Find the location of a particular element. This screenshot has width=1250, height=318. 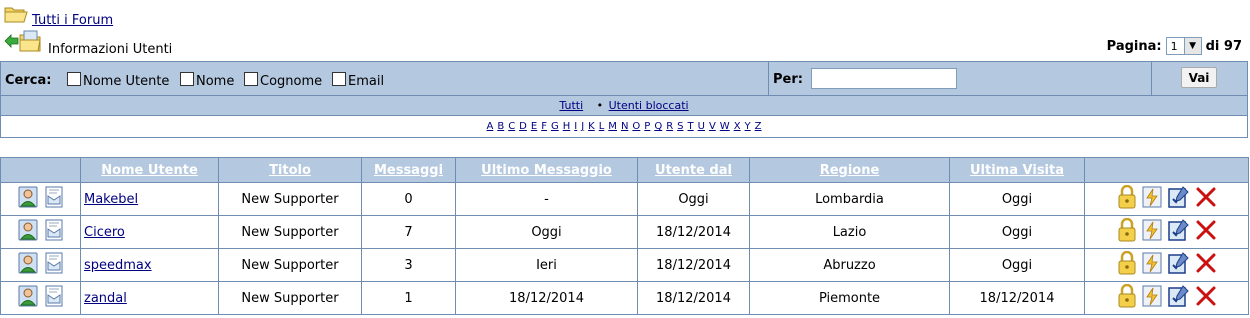

sort-region-link: Regione is located at coordinates (850, 170).